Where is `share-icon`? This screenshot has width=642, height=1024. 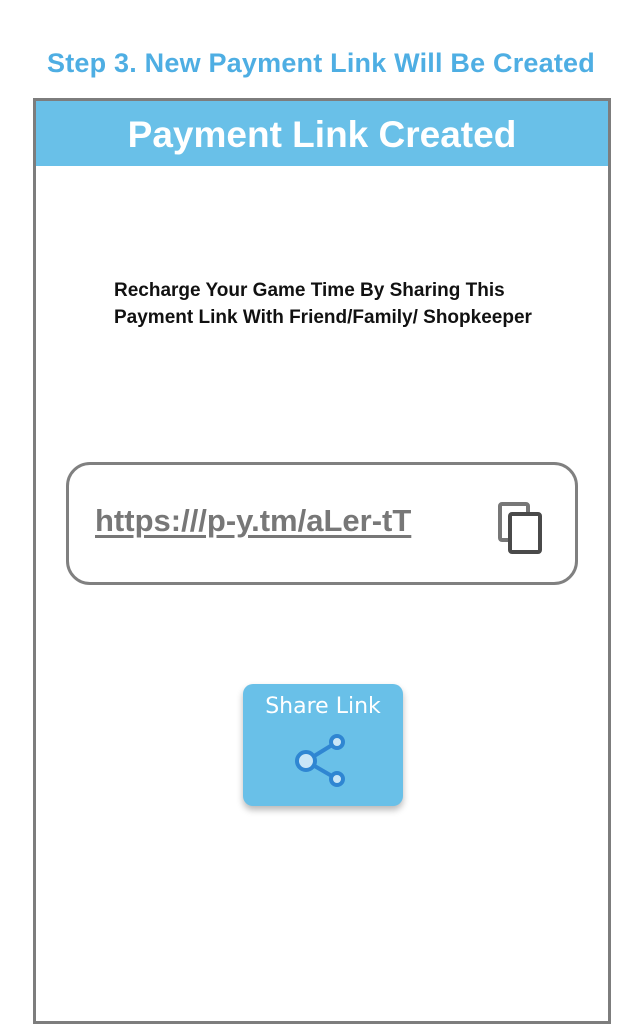 share-icon is located at coordinates (323, 761).